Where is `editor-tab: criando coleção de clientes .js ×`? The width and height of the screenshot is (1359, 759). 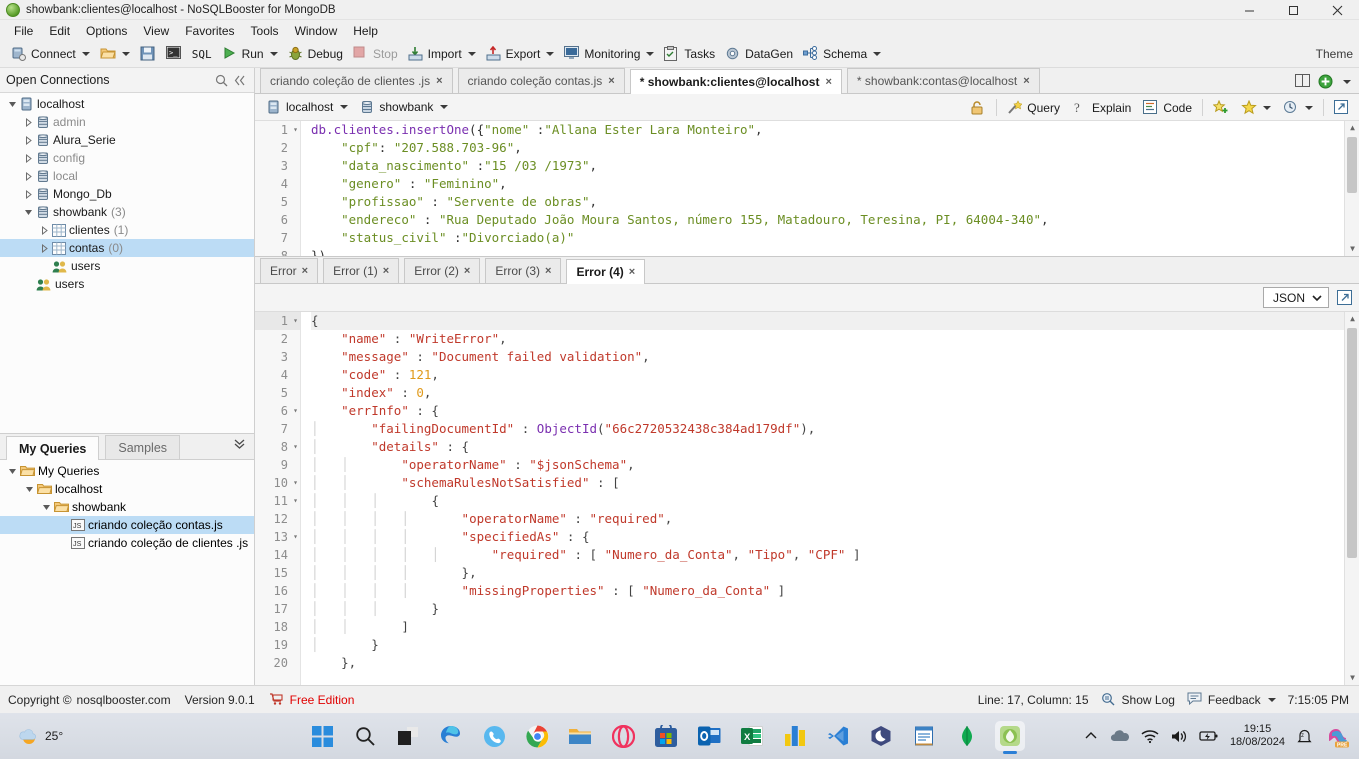
editor-tab: criando coleção de clientes .js × is located at coordinates (356, 80).